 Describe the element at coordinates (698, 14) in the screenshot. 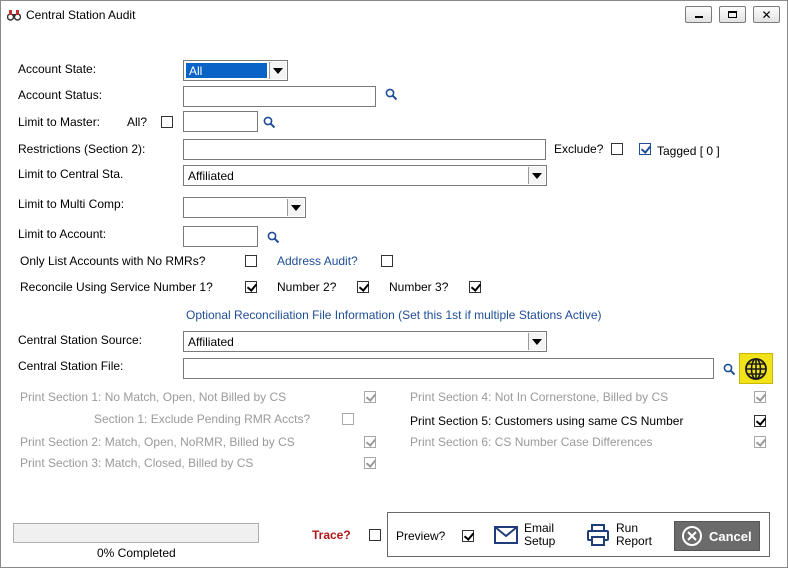

I see `minimize-button` at that location.